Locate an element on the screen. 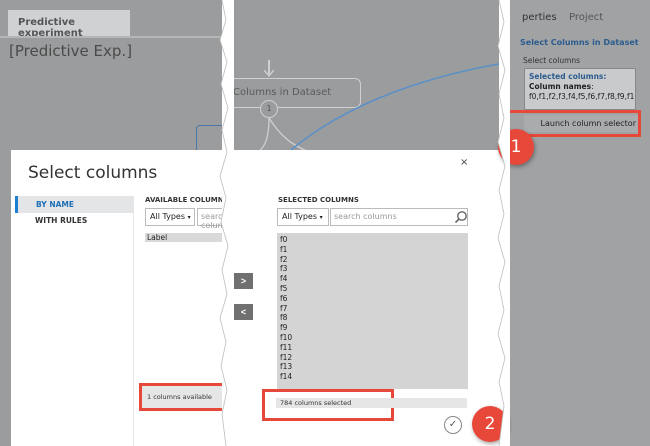 The width and height of the screenshot is (650, 446). nav-with-rules: WITH RULES is located at coordinates (53, 220).